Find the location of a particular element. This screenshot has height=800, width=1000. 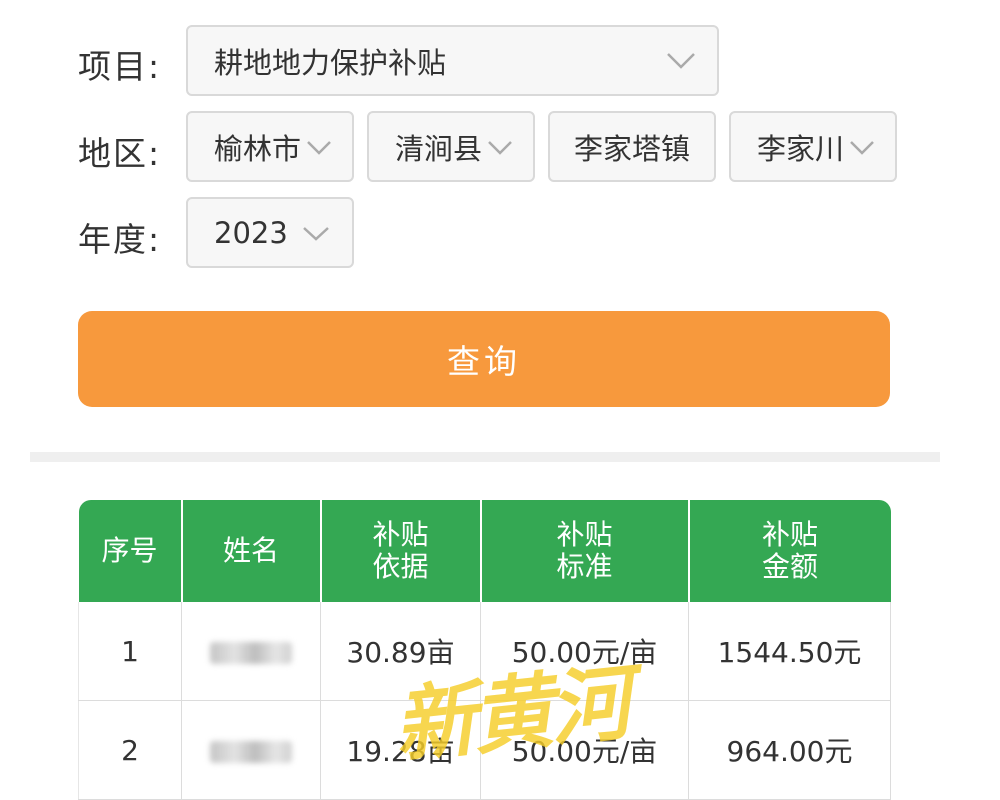

section-divider is located at coordinates (485, 457).